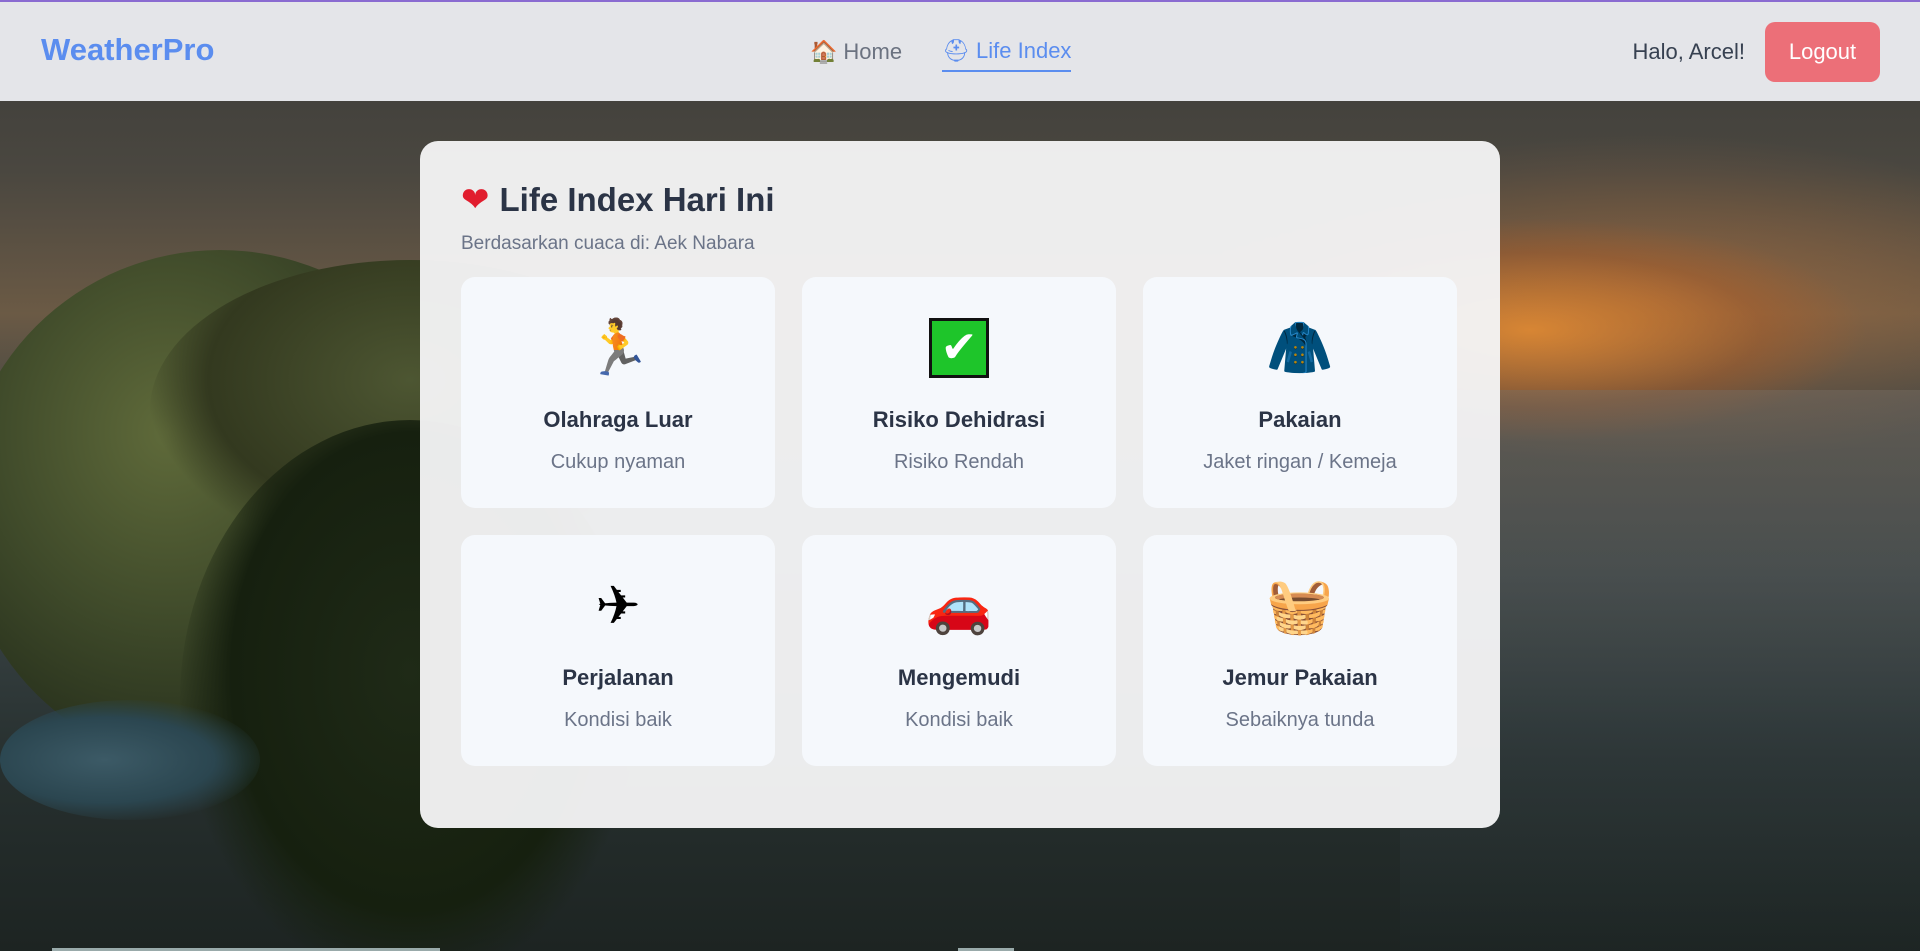 The height and width of the screenshot is (951, 1920). Describe the element at coordinates (127, 50) in the screenshot. I see `brand-logo: WeatherPro` at that location.